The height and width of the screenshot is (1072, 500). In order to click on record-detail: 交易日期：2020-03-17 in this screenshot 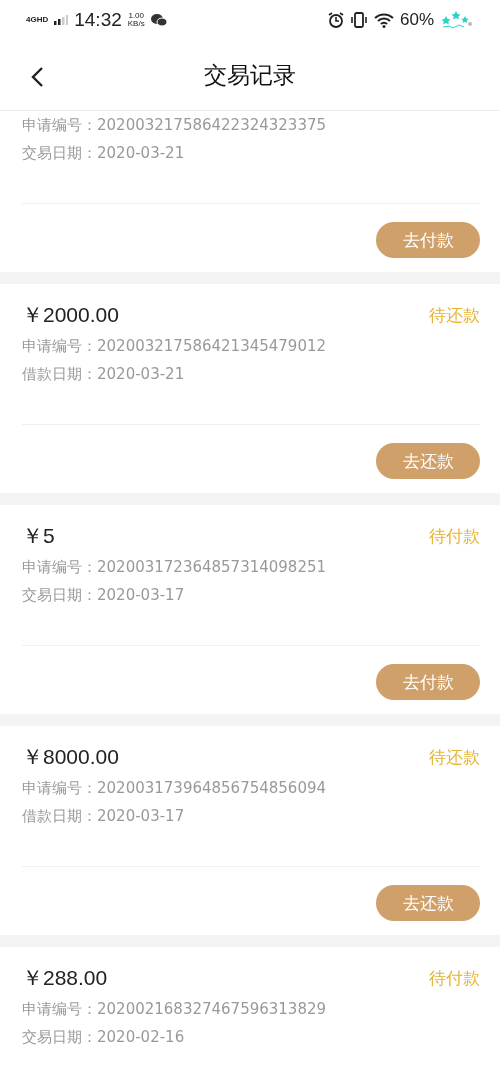, I will do `click(104, 595)`.